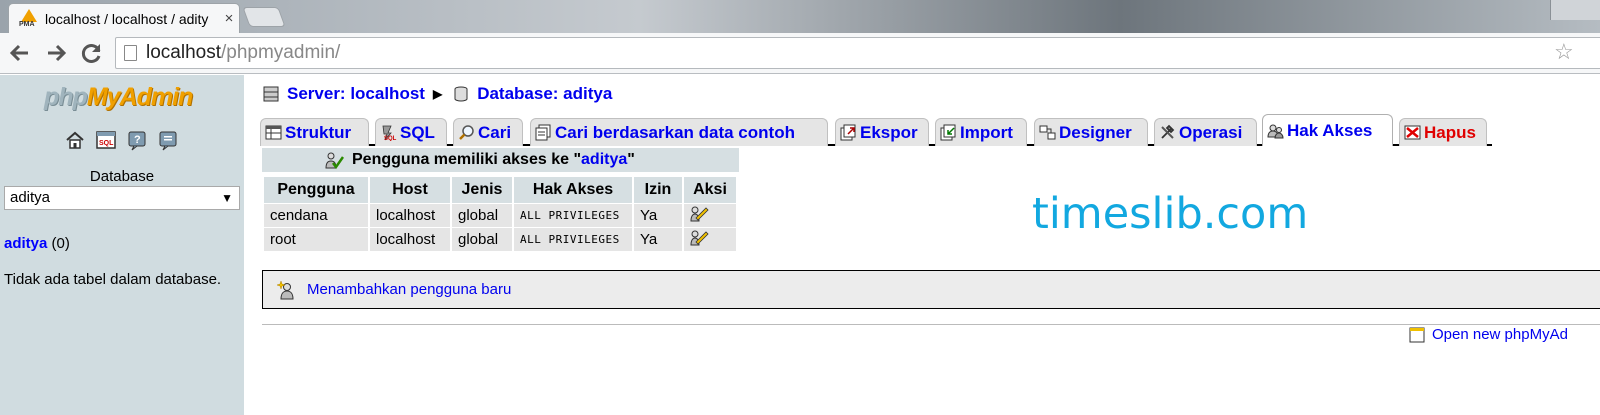 Image resolution: width=1600 pixels, height=415 pixels. Describe the element at coordinates (1412, 132) in the screenshot. I see `drop-icon` at that location.